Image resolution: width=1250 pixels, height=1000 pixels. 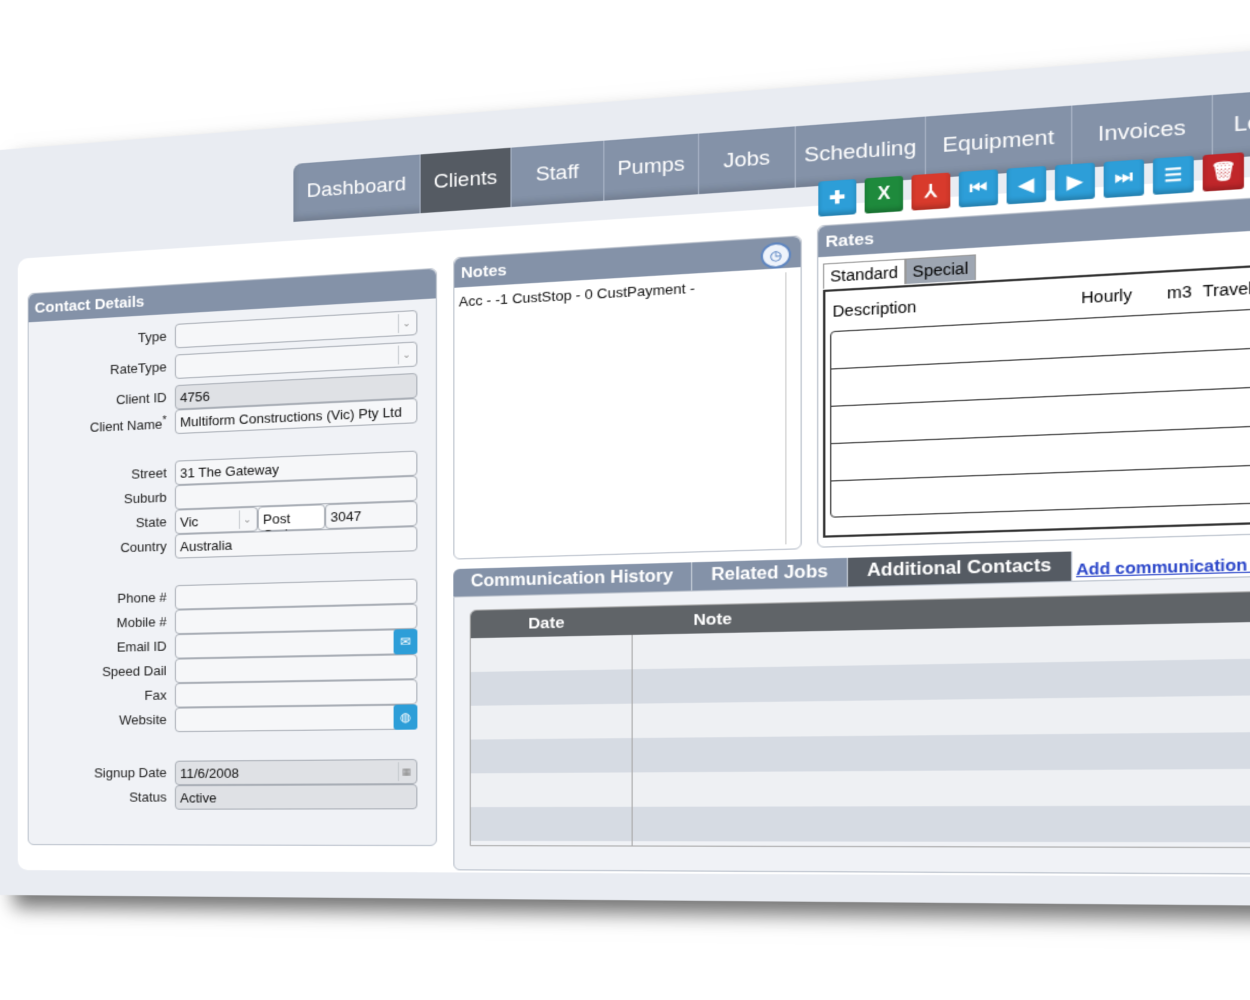 I want to click on fax-field, so click(x=296, y=693).